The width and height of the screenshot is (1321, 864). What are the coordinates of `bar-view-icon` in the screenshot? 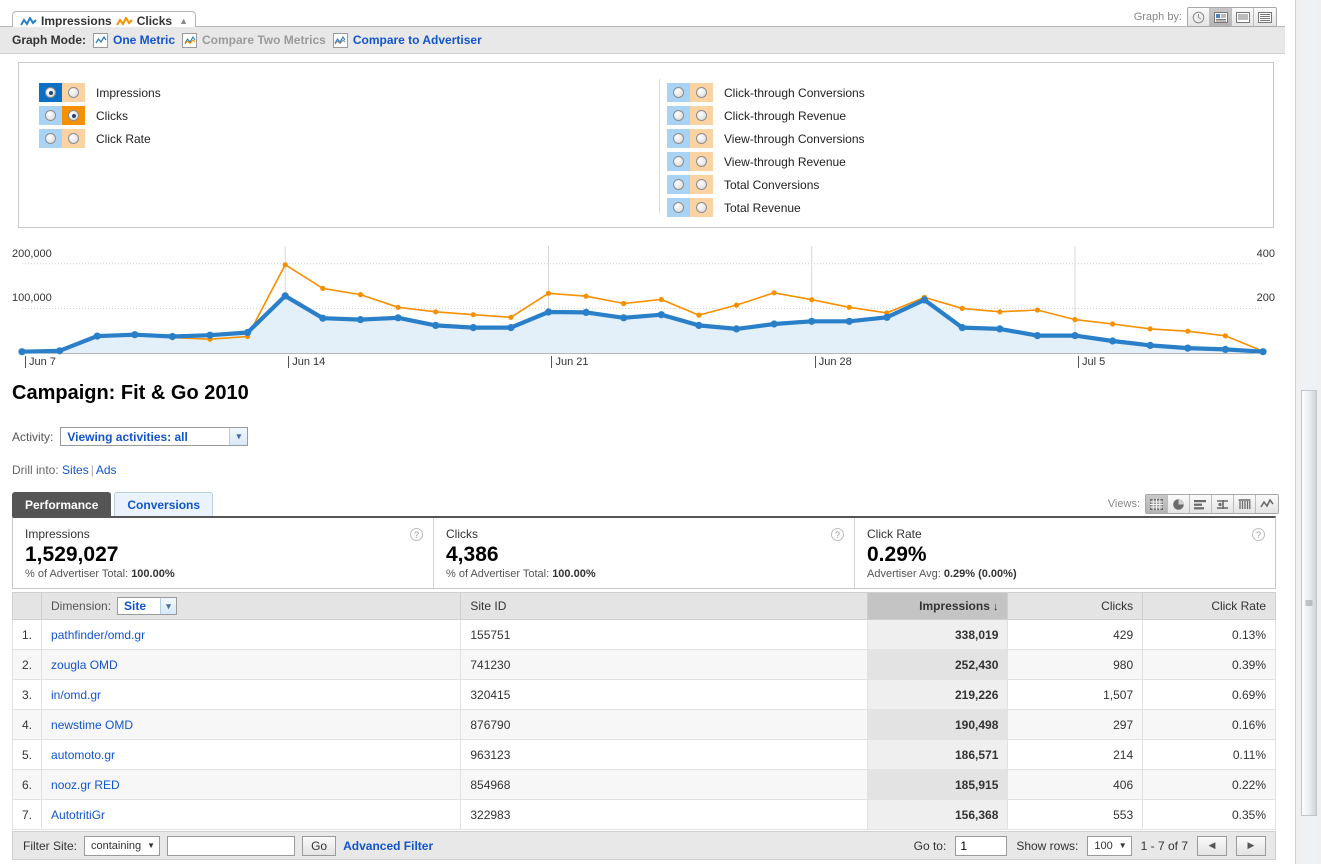 It's located at (1201, 504).